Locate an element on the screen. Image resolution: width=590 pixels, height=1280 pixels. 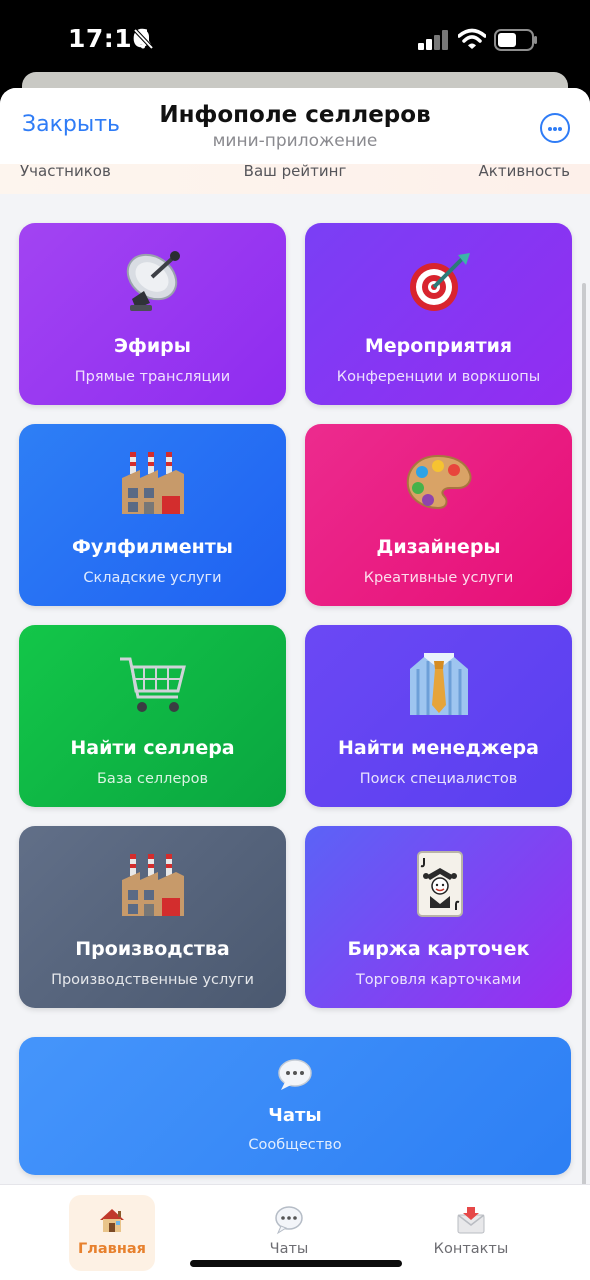
card-nayti-menedzhera: Найти менеджера Поиск специалистов is located at coordinates (438, 716).